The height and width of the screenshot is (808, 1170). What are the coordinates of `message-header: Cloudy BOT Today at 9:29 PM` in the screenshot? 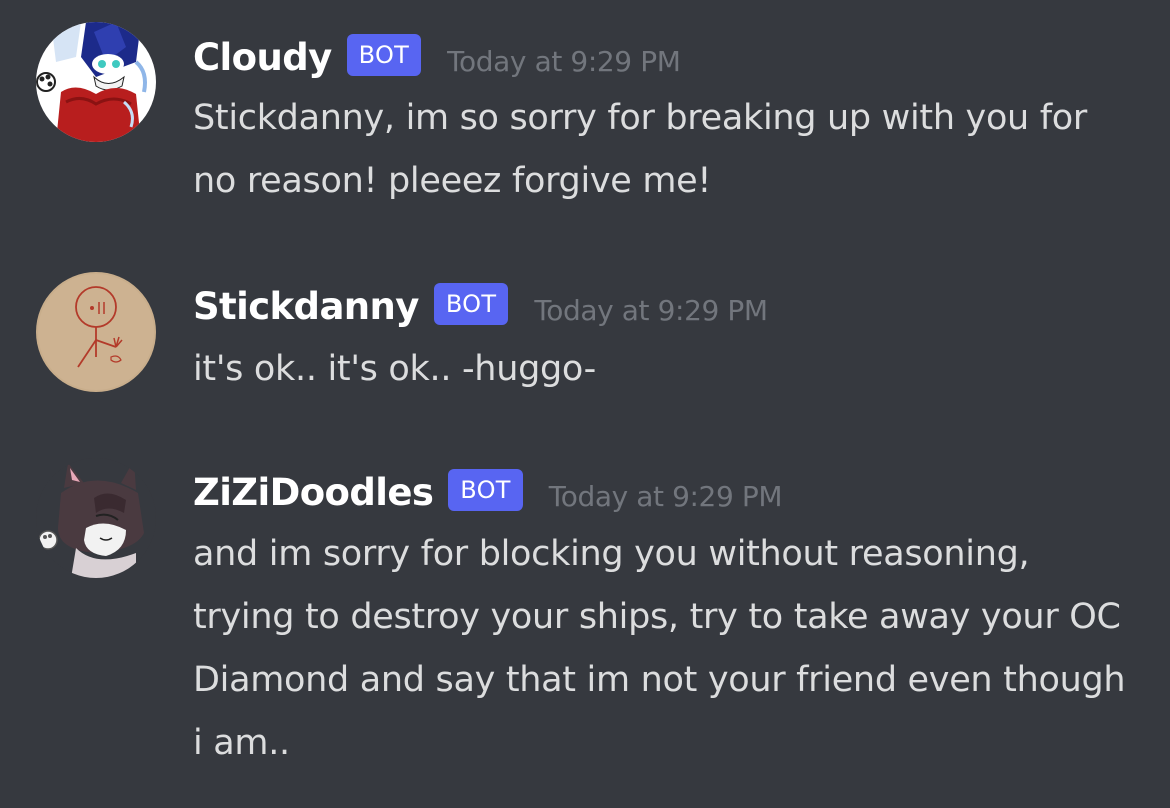 It's located at (437, 57).